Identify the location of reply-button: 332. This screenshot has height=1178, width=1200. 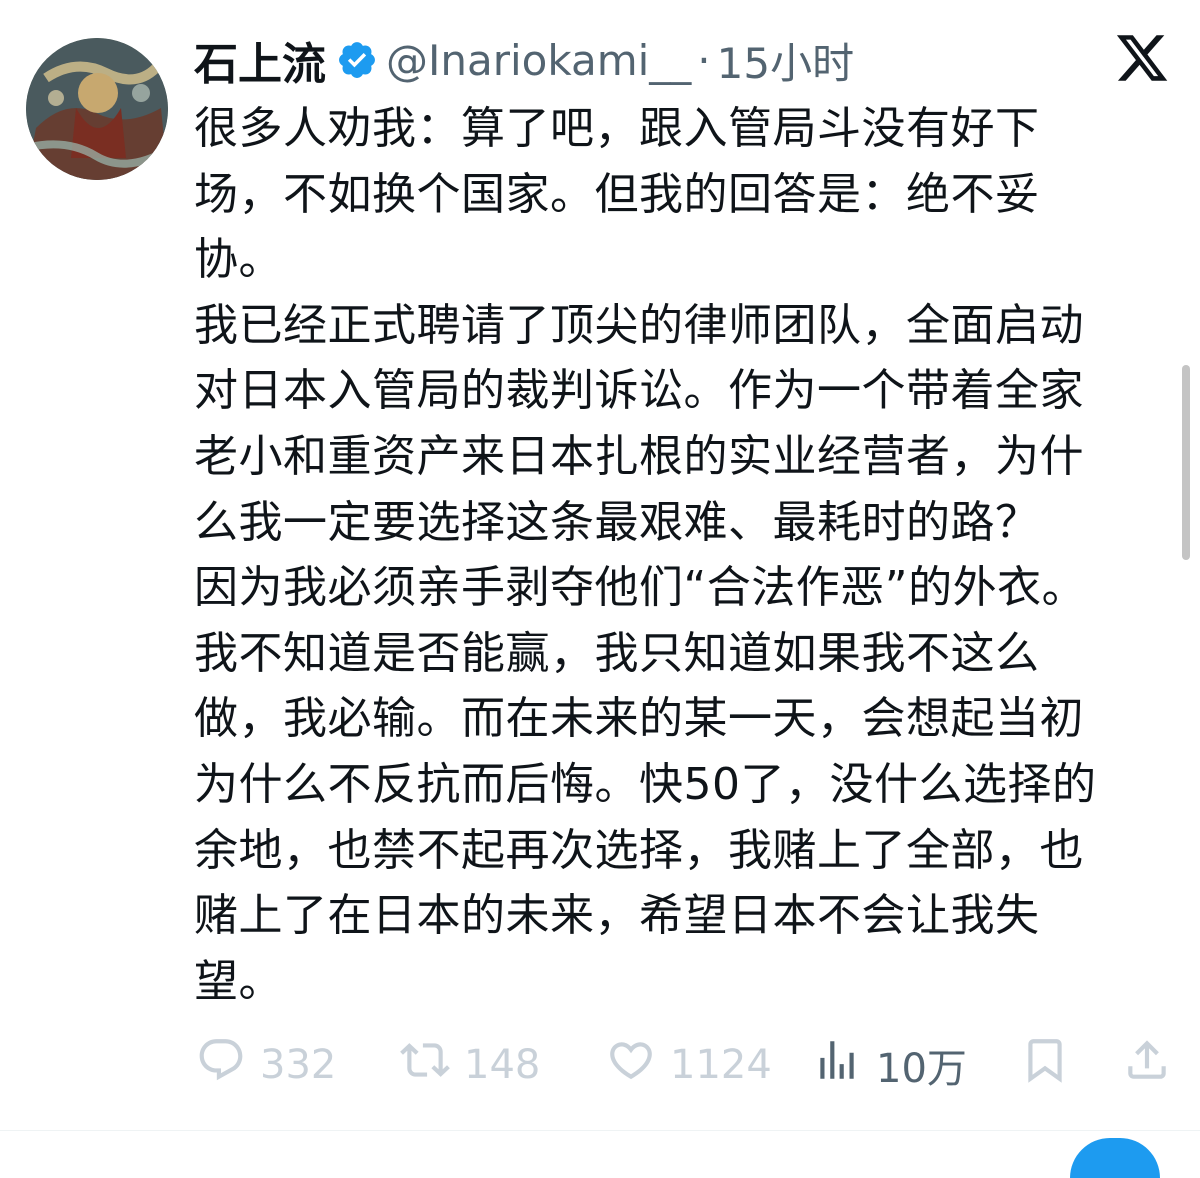
(266, 1065).